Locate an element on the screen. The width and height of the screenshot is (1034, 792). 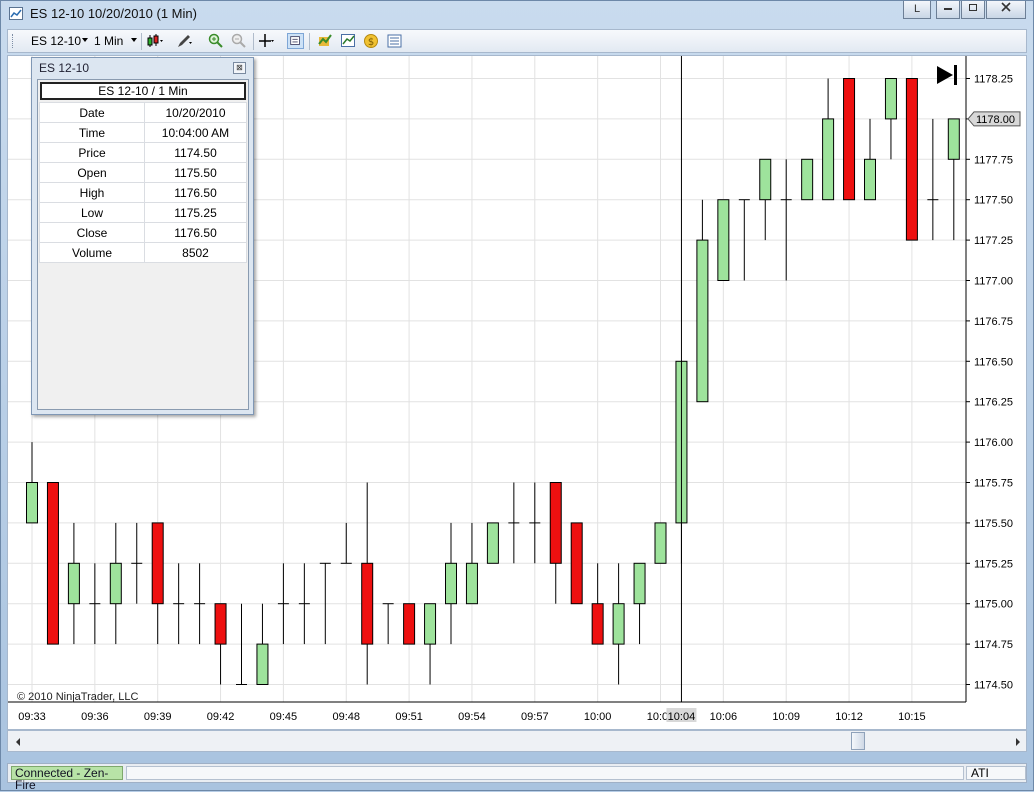
data-box-row: Time 10:04:00 AM is located at coordinates (143, 132).